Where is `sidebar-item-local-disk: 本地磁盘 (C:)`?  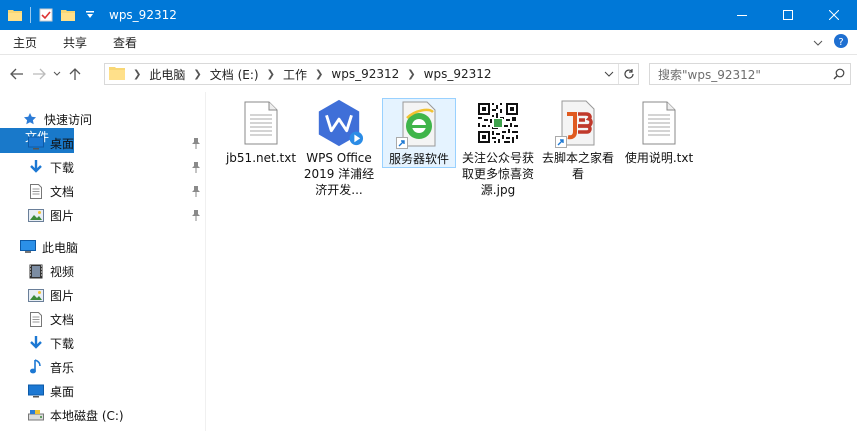 sidebar-item-local-disk: 本地磁盘 (C:) is located at coordinates (76, 415).